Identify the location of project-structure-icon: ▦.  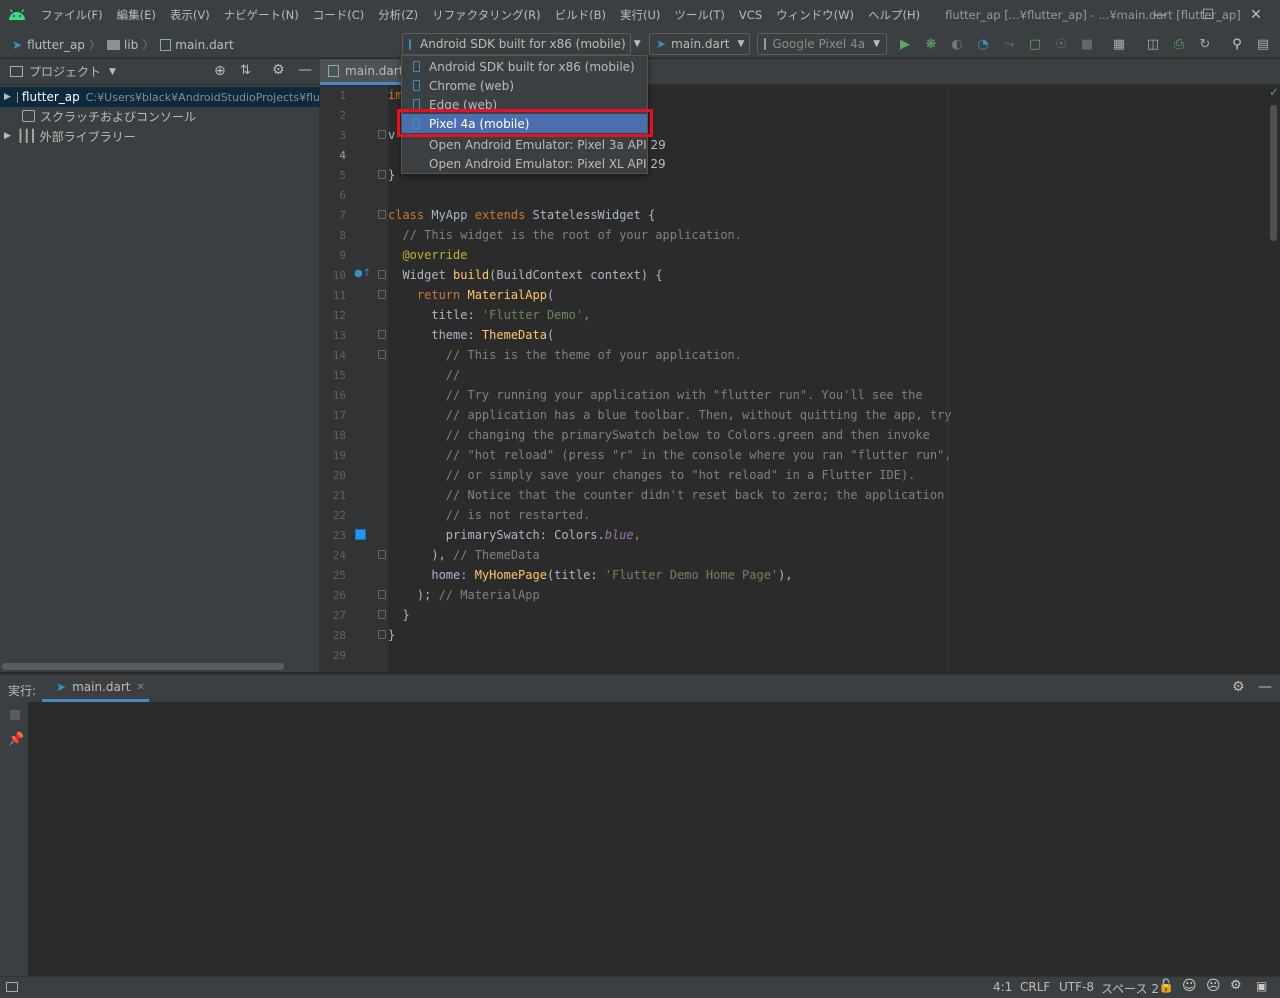
(1119, 44).